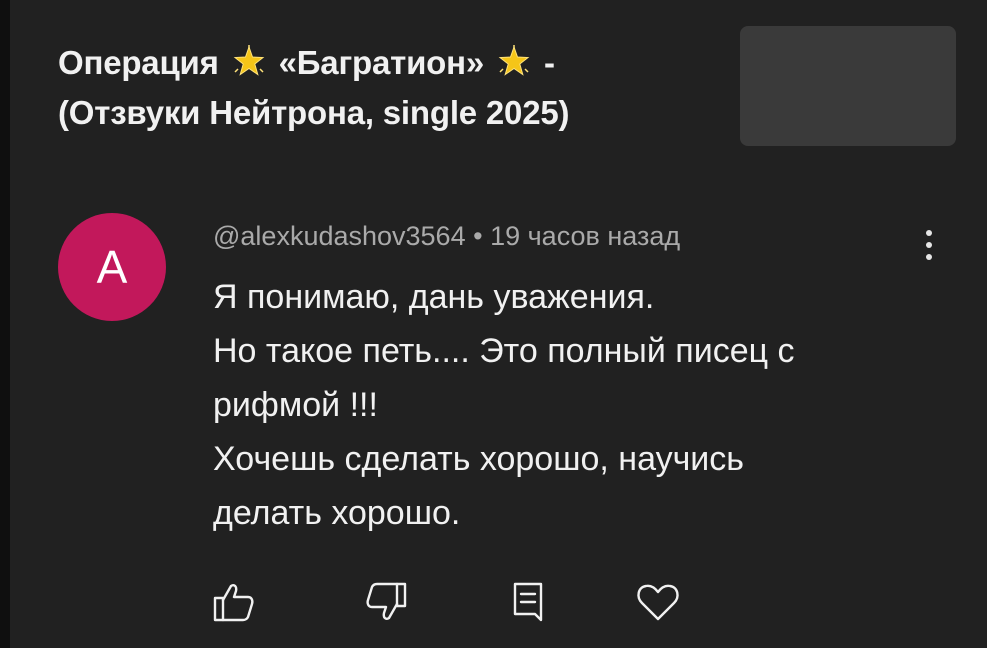 The image size is (987, 648). What do you see at coordinates (5, 324) in the screenshot?
I see `screen-edge` at bounding box center [5, 324].